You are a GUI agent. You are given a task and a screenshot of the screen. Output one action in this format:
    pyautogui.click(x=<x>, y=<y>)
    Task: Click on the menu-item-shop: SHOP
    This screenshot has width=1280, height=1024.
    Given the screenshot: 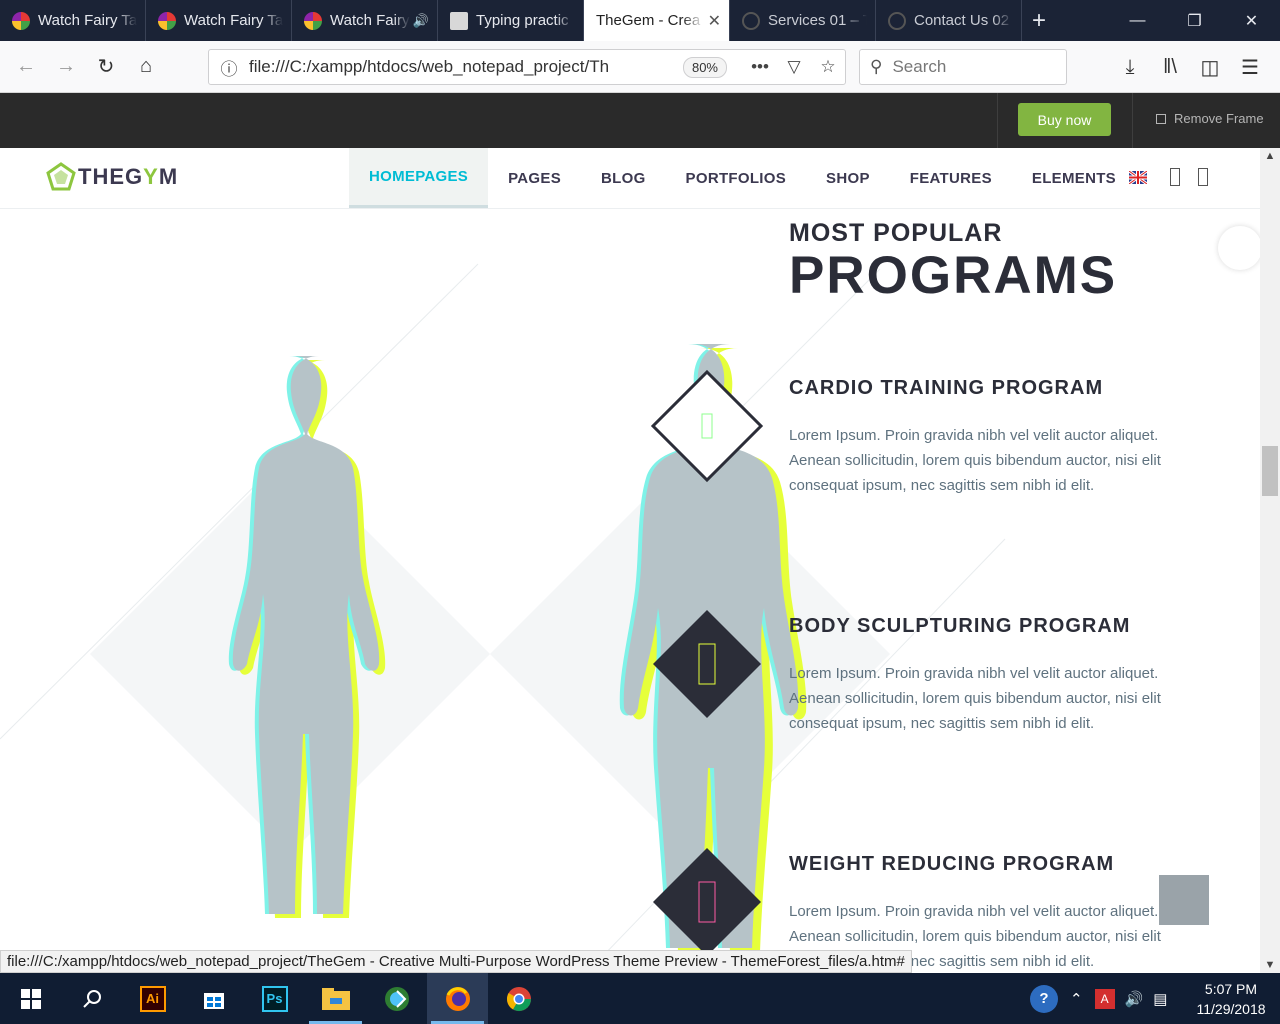 What is the action you would take?
    pyautogui.click(x=848, y=178)
    